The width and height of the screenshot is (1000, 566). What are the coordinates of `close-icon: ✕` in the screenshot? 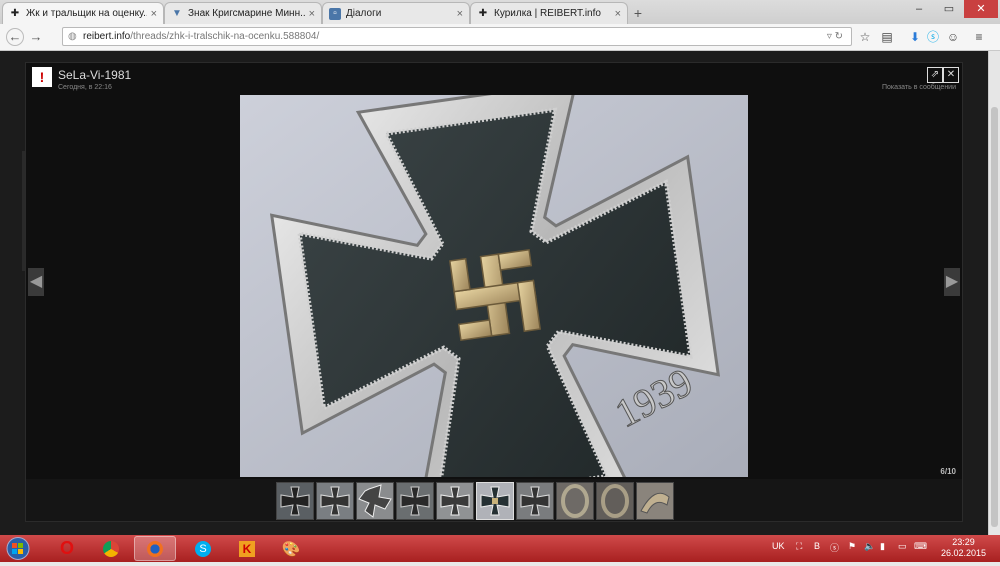 It's located at (951, 75).